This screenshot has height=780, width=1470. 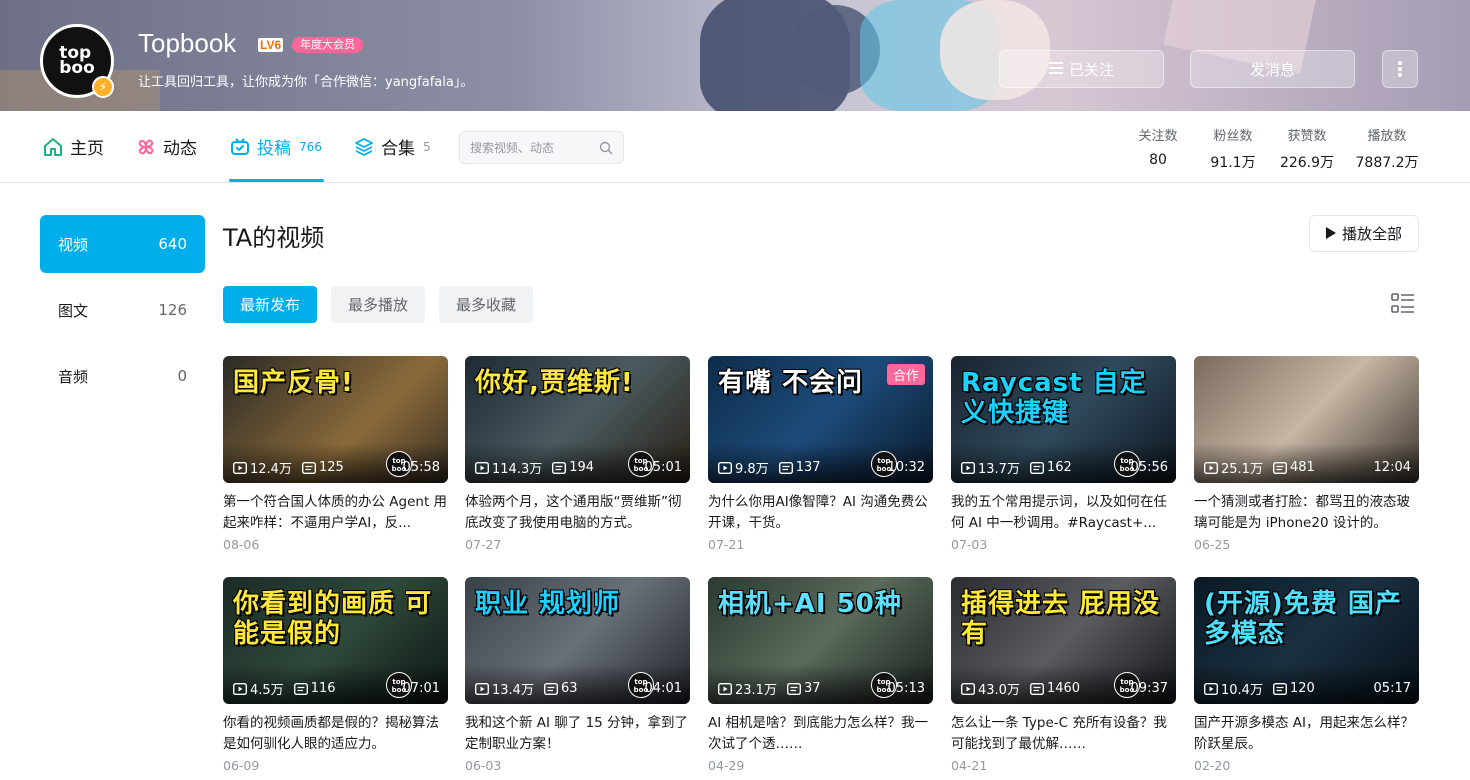 What do you see at coordinates (606, 149) in the screenshot?
I see `search-icon` at bounding box center [606, 149].